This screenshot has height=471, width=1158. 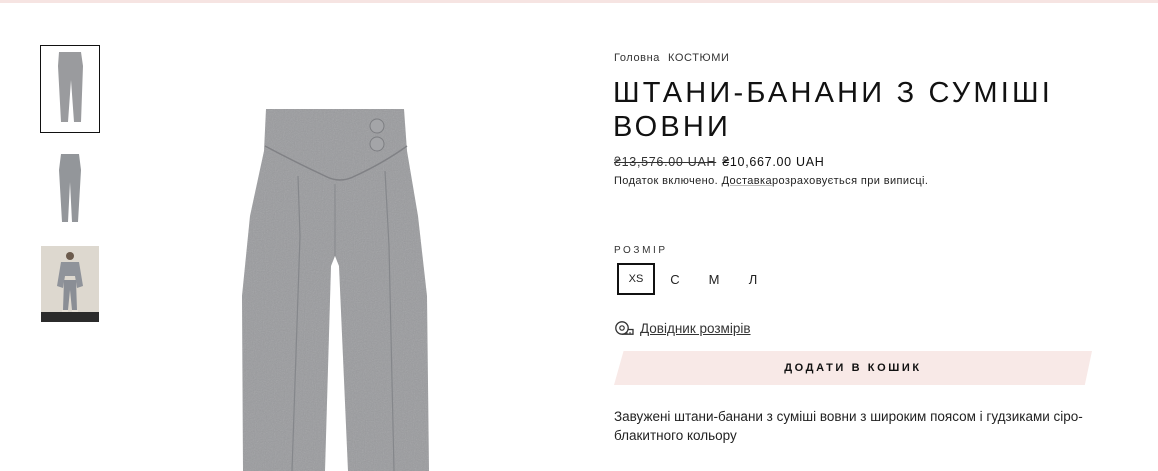 I want to click on size-guide-link: Довідник розмірів, so click(x=682, y=328).